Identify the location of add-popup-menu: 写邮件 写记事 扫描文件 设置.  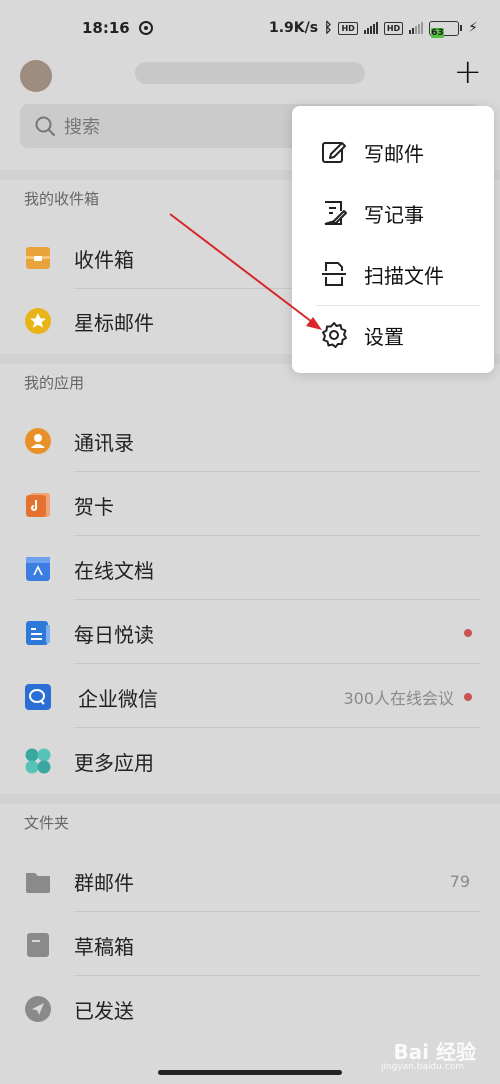
(393, 239).